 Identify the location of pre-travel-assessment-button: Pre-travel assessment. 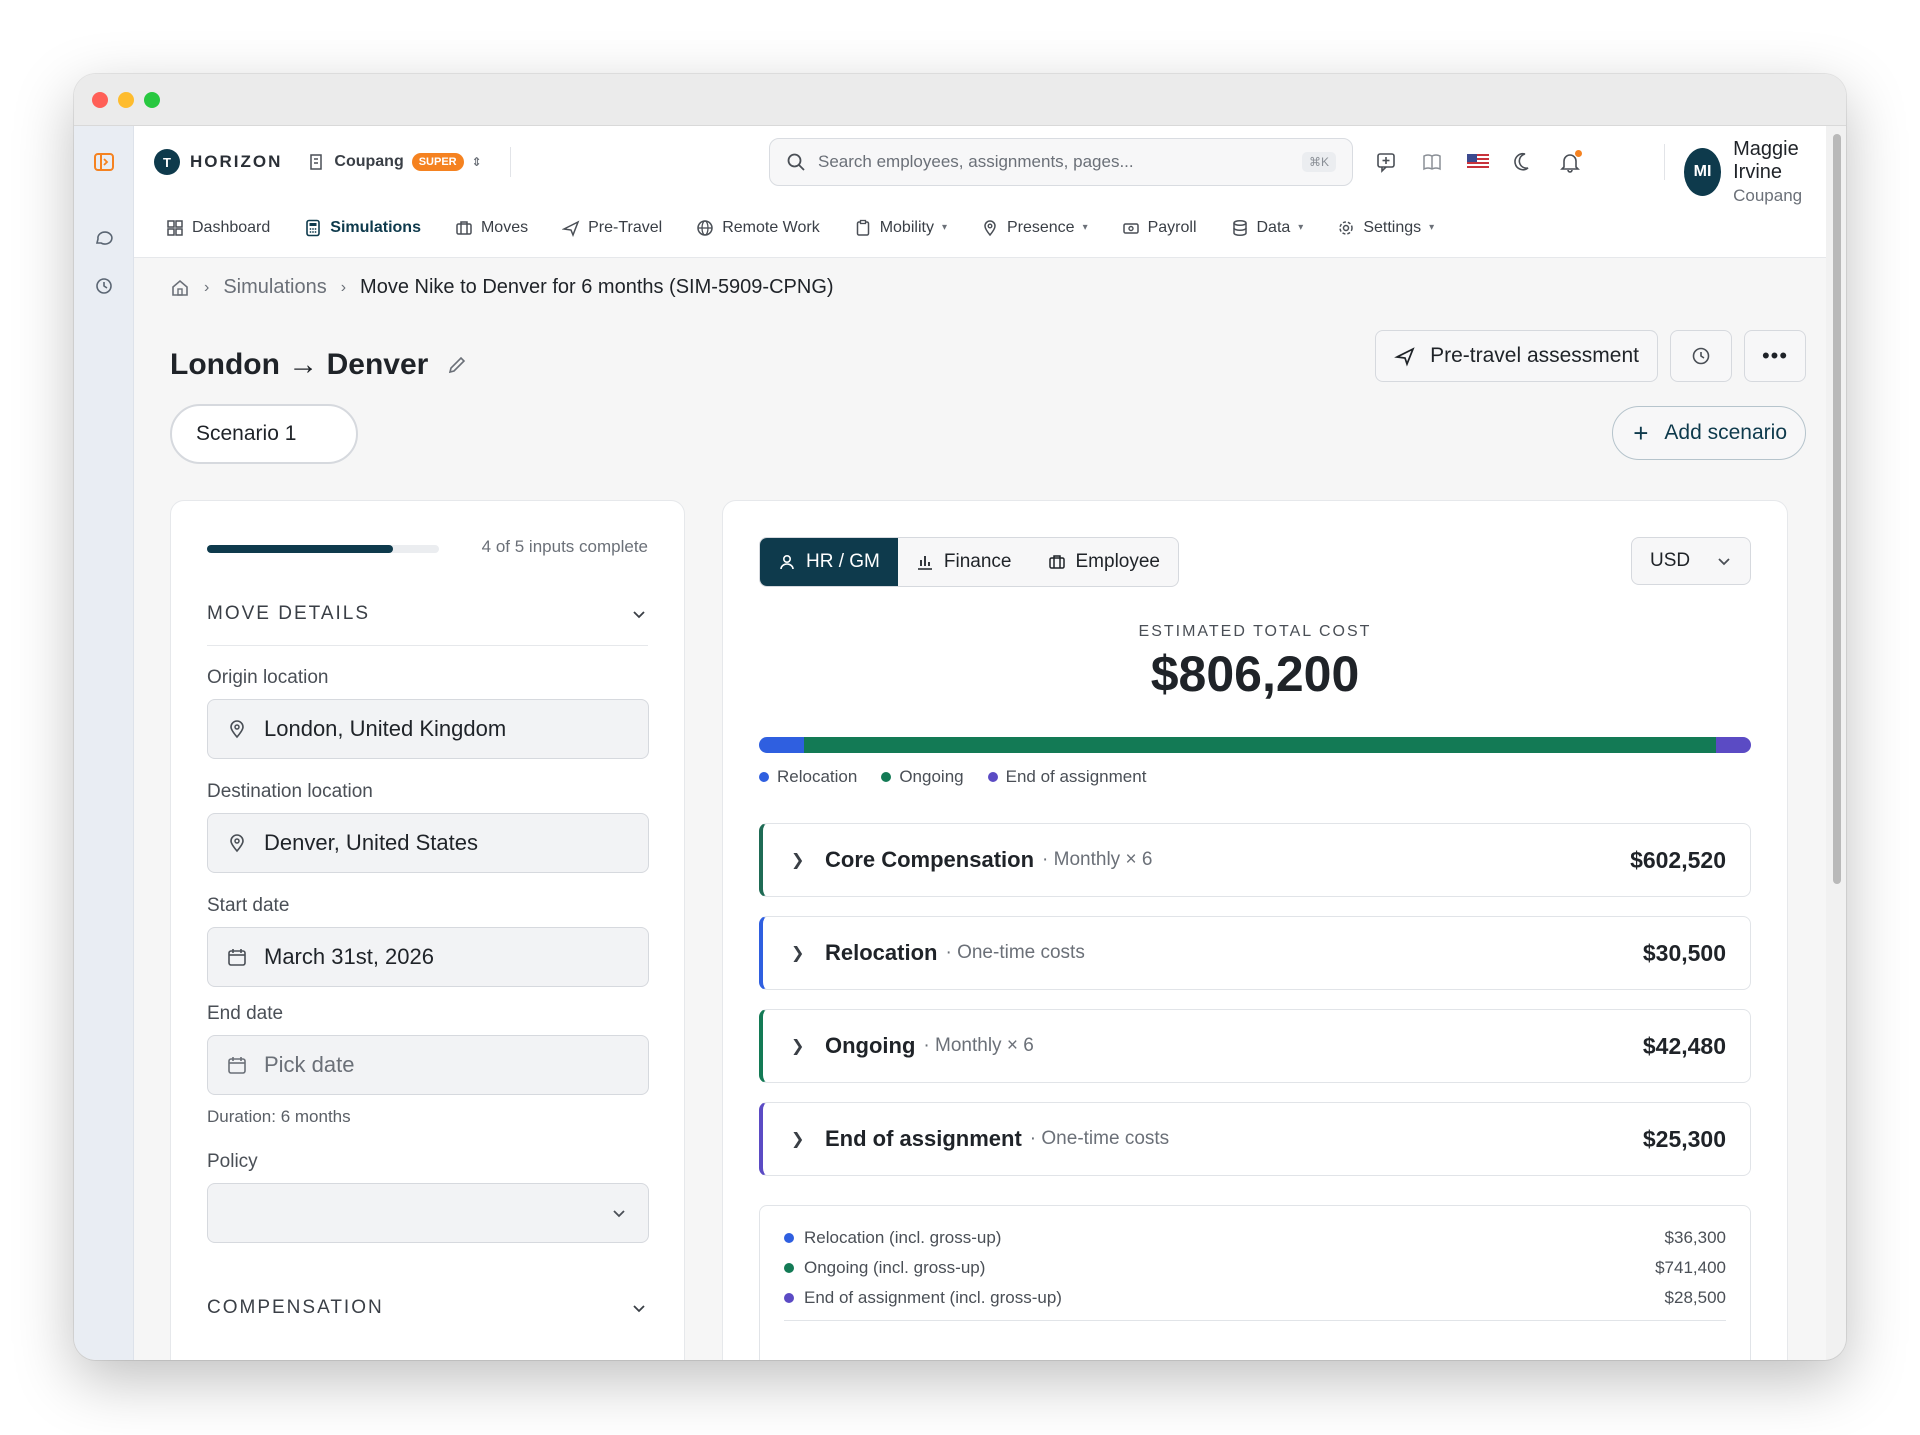
(1516, 356).